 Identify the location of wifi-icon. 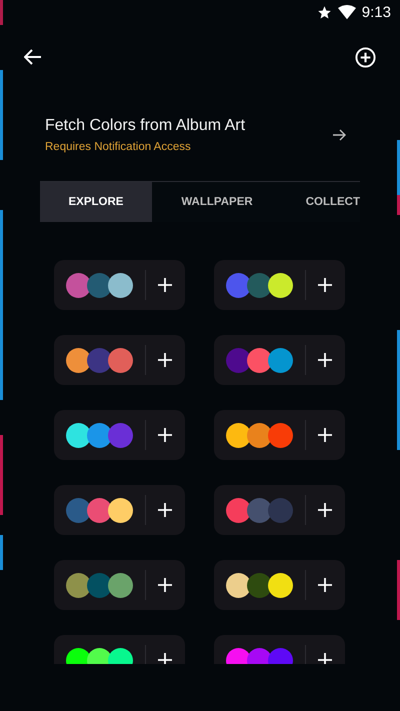
(347, 12).